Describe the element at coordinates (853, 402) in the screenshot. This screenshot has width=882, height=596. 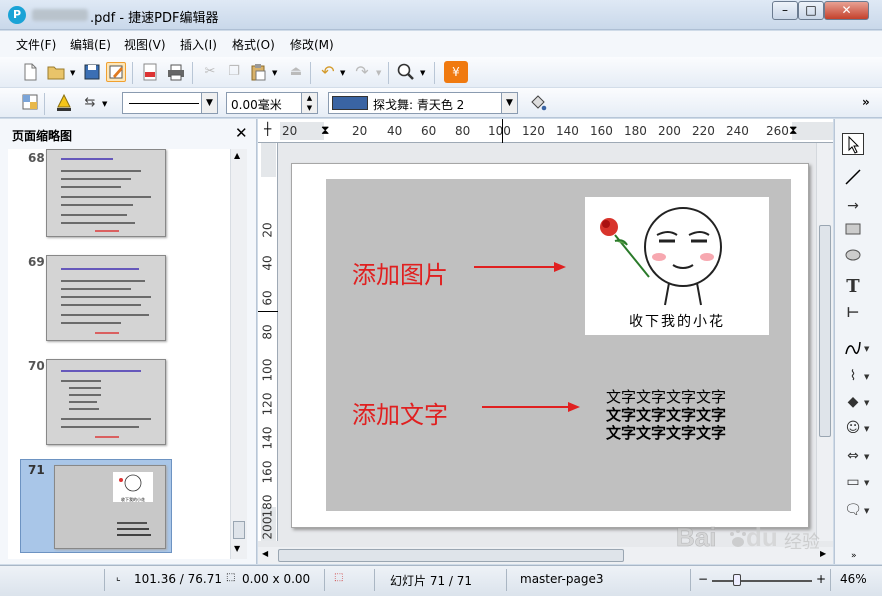
I see `basic-shapes-icon: ◆` at that location.